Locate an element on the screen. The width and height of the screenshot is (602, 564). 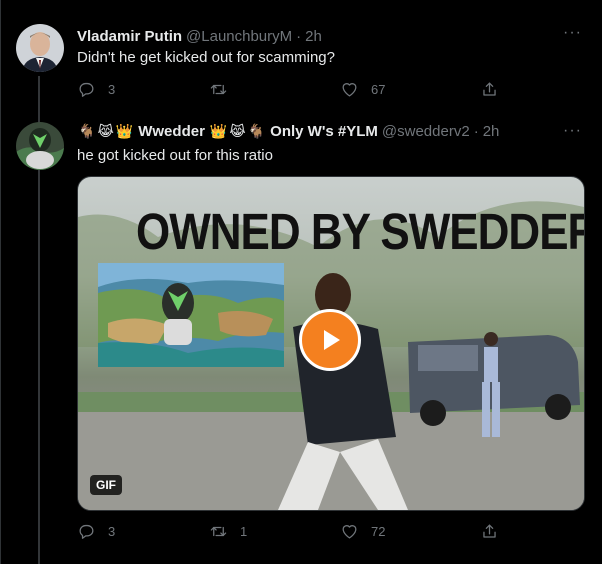
gif-overlay-text: OWNED BY SWEDDER is located at coordinates (360, 232).